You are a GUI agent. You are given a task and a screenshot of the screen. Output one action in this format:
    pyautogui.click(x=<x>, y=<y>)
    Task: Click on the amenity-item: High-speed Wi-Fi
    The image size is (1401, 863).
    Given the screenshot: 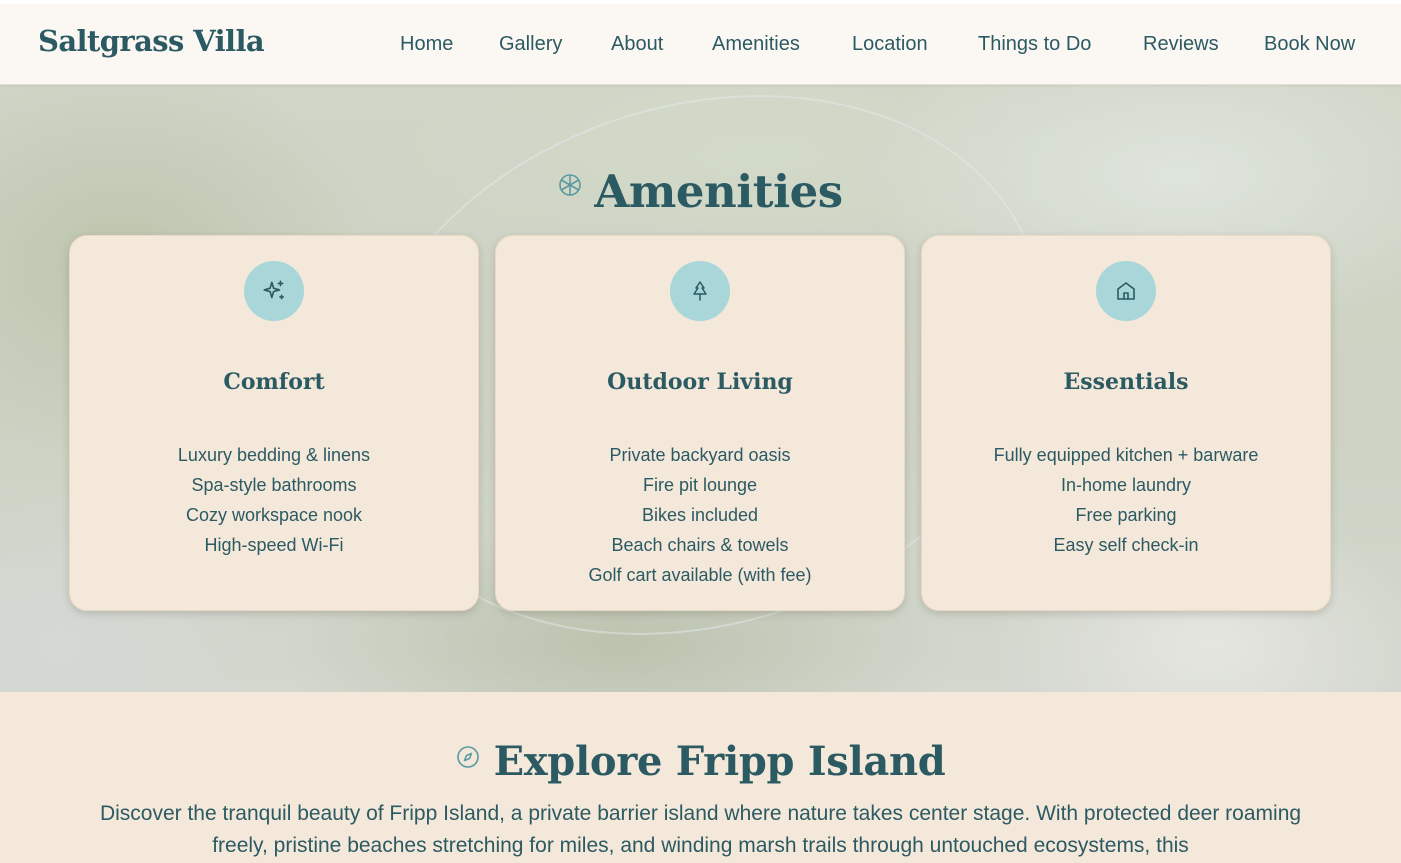 What is the action you would take?
    pyautogui.click(x=274, y=545)
    